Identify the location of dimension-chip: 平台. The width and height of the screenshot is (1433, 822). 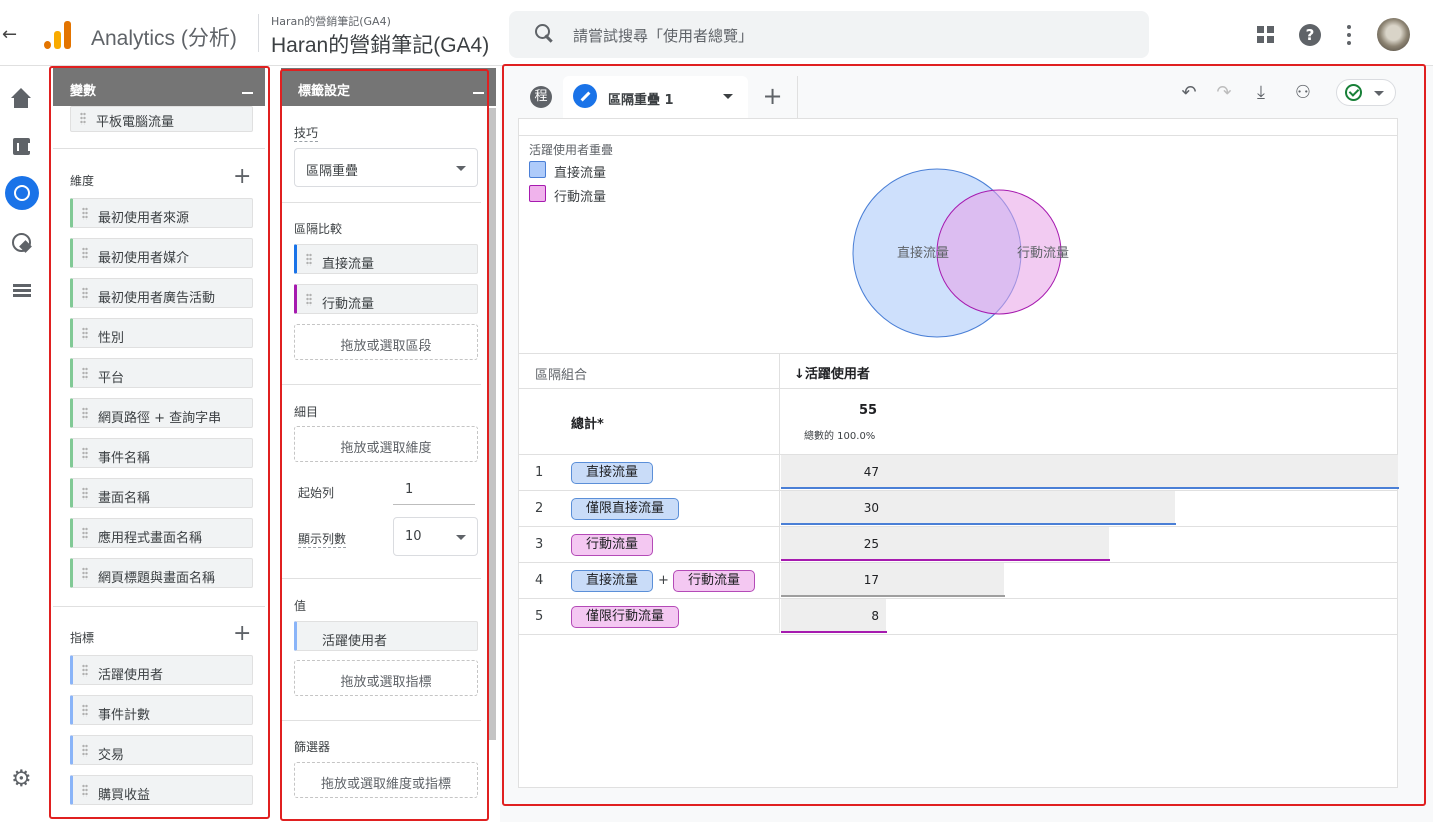
(161, 373).